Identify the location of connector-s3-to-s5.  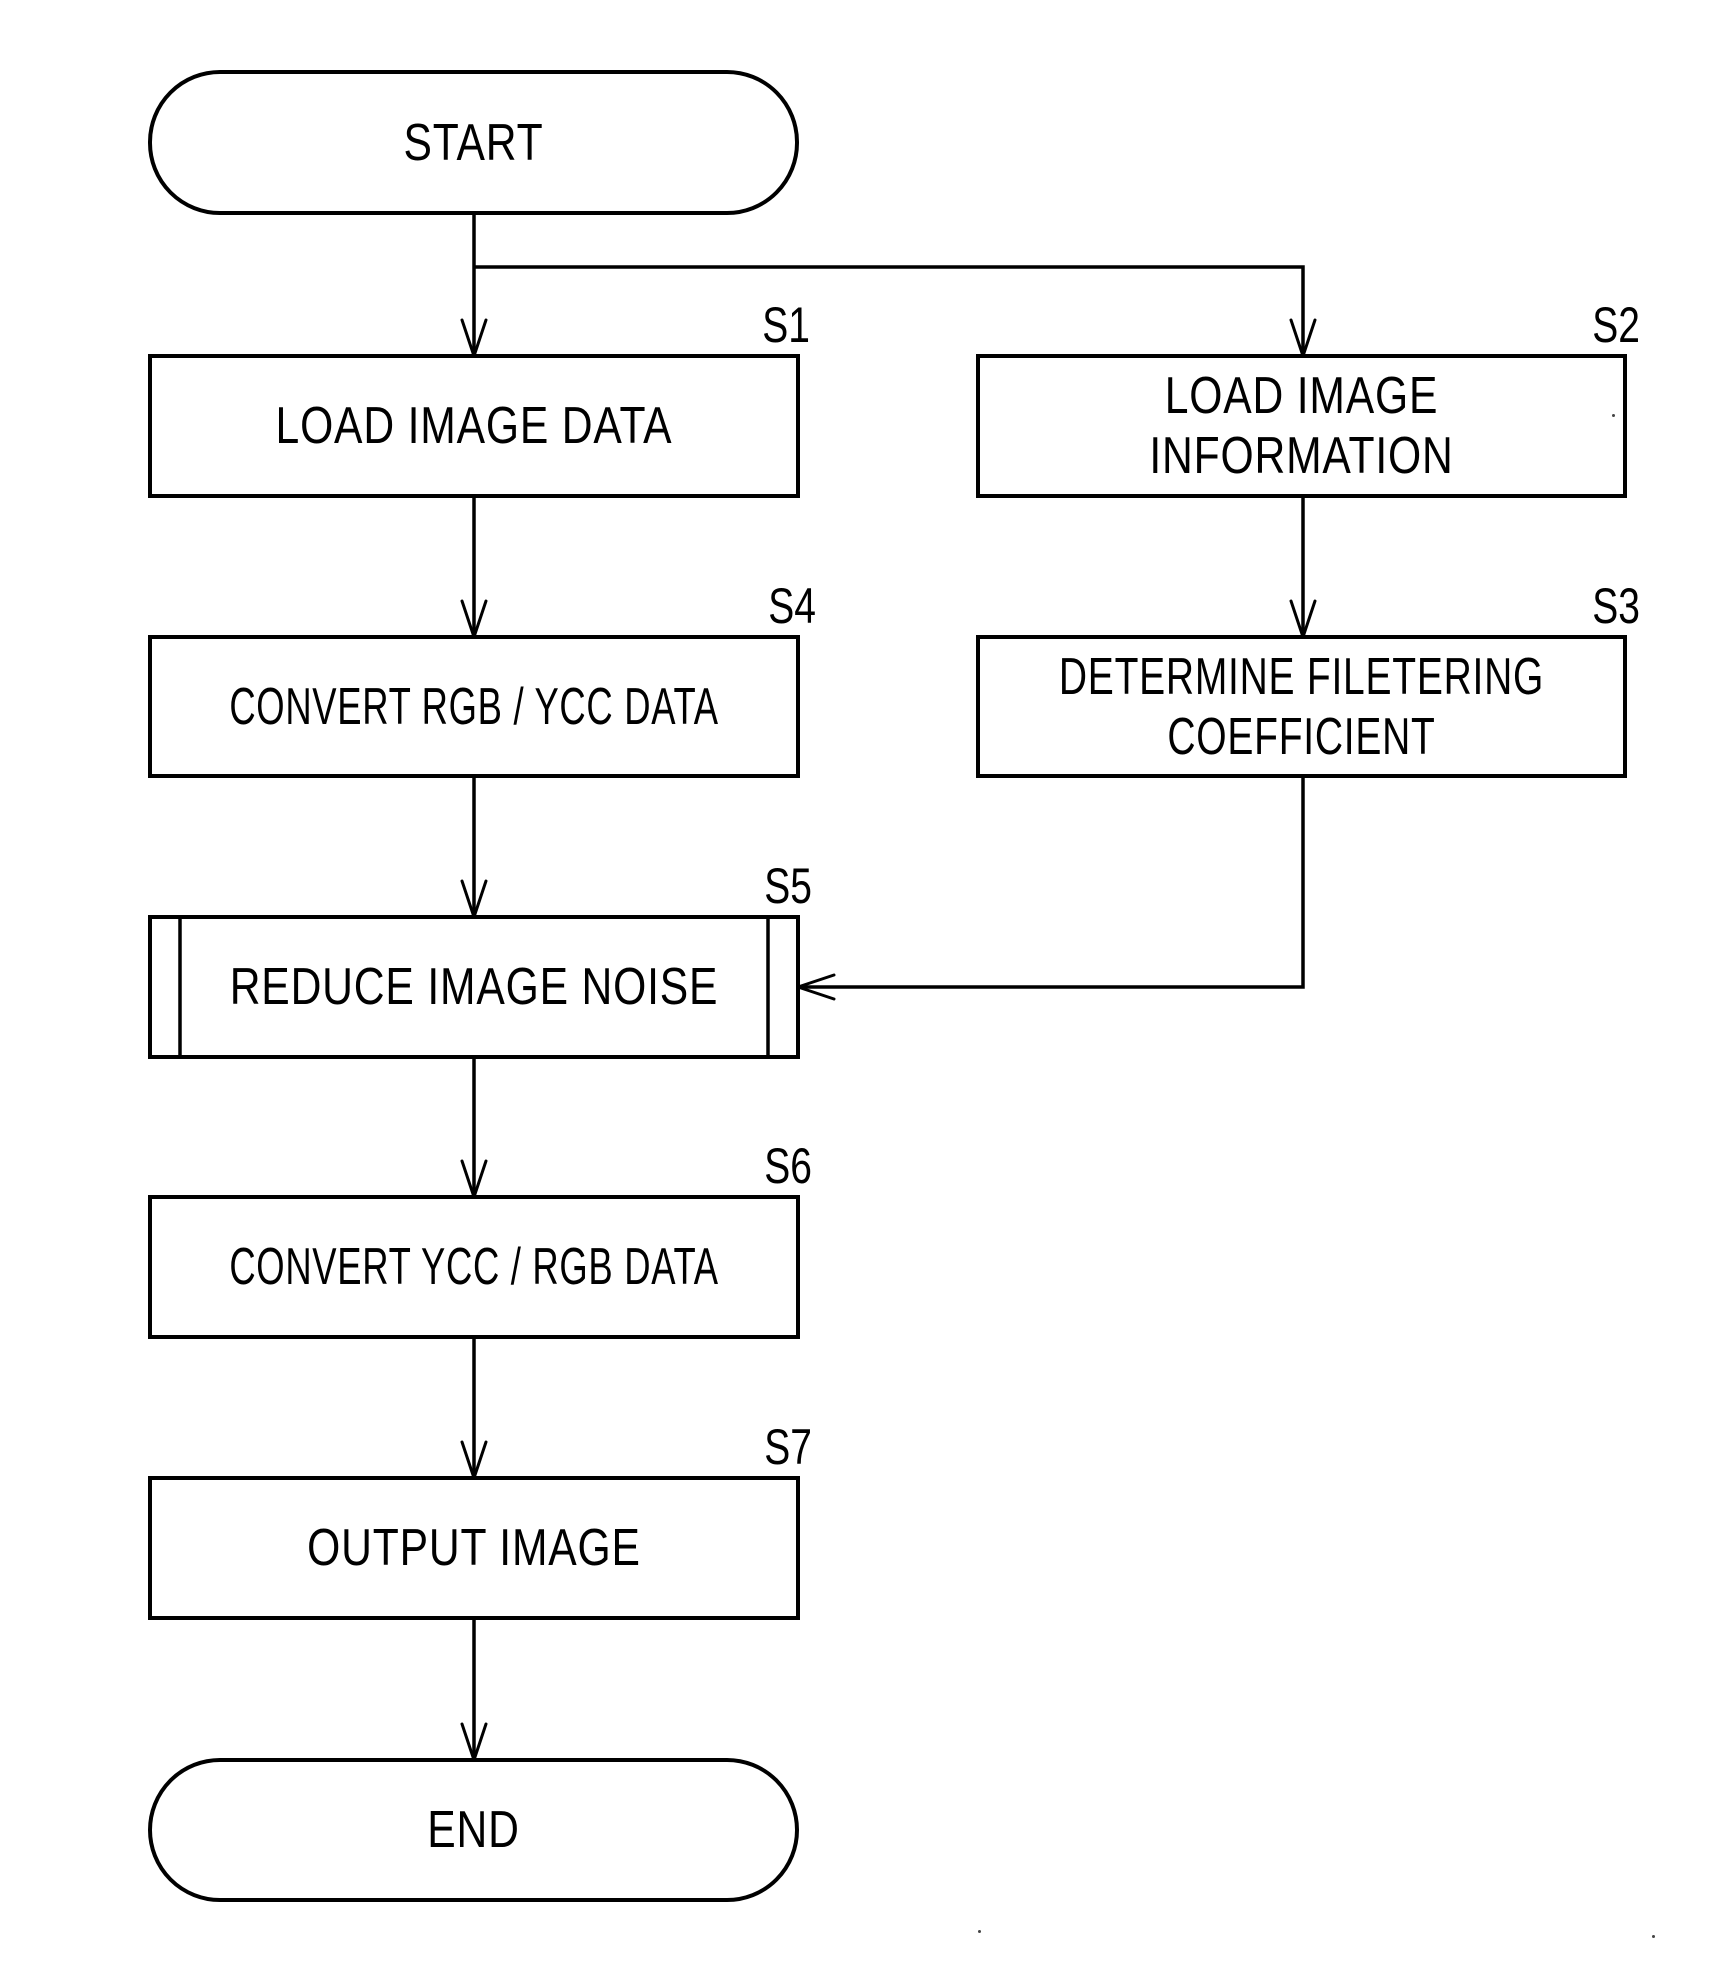
(1050, 888).